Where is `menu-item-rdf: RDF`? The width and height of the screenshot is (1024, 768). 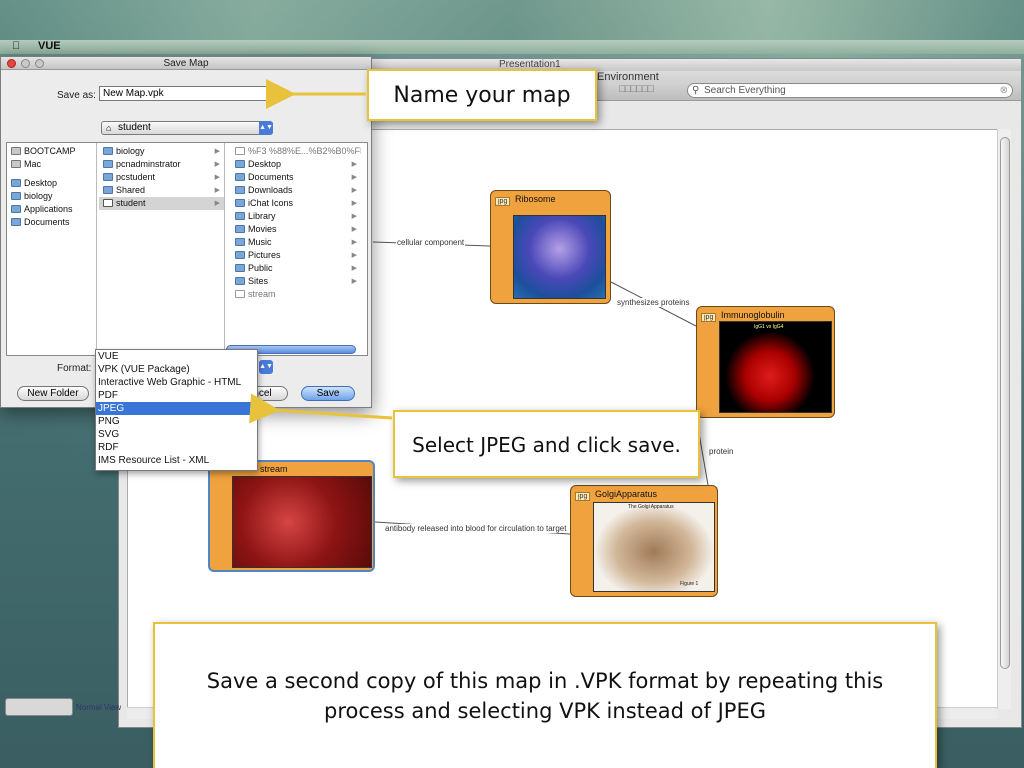
menu-item-rdf: RDF is located at coordinates (176, 447).